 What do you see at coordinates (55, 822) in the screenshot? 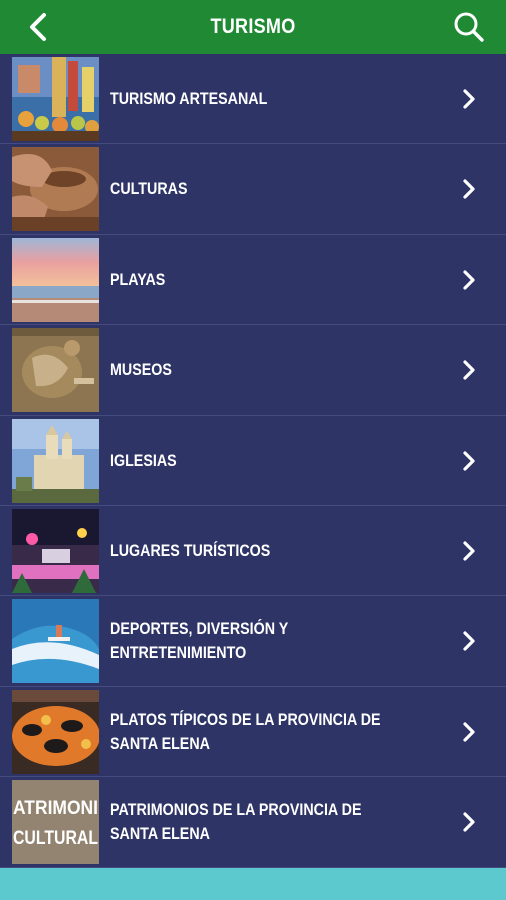
I see `patrimonio-cultural-thumbnail: ATRIMONI CULTURAL` at bounding box center [55, 822].